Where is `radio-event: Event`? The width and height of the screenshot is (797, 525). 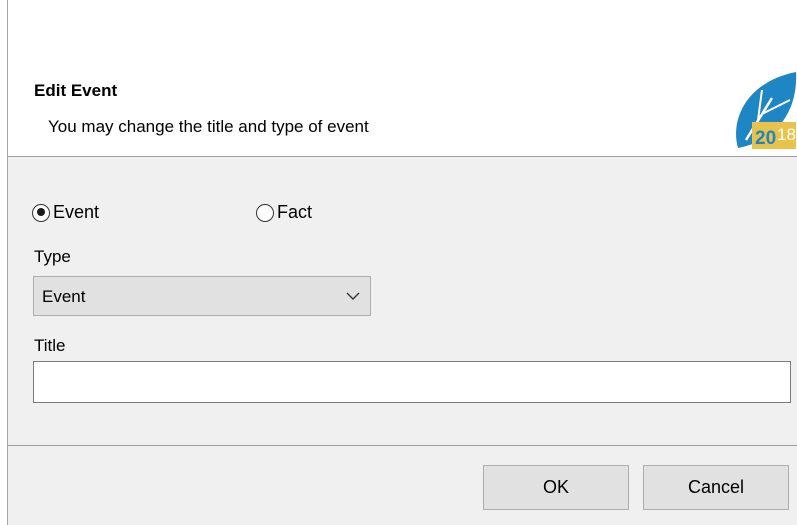 radio-event: Event is located at coordinates (65, 212).